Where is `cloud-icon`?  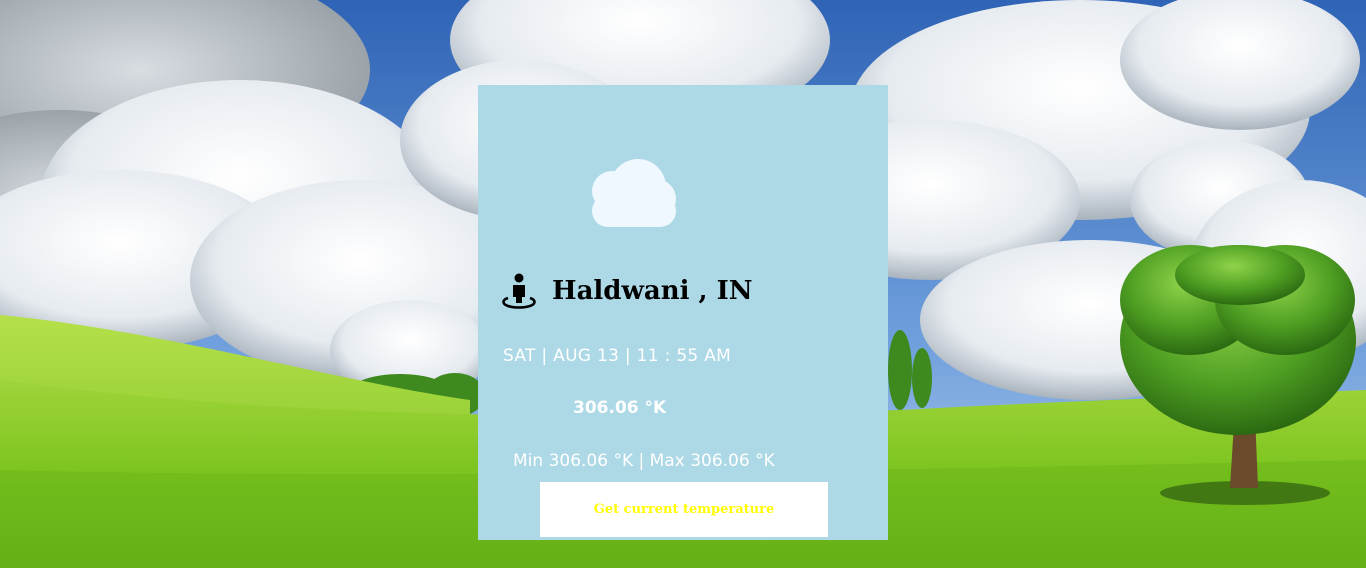 cloud-icon is located at coordinates (634, 193).